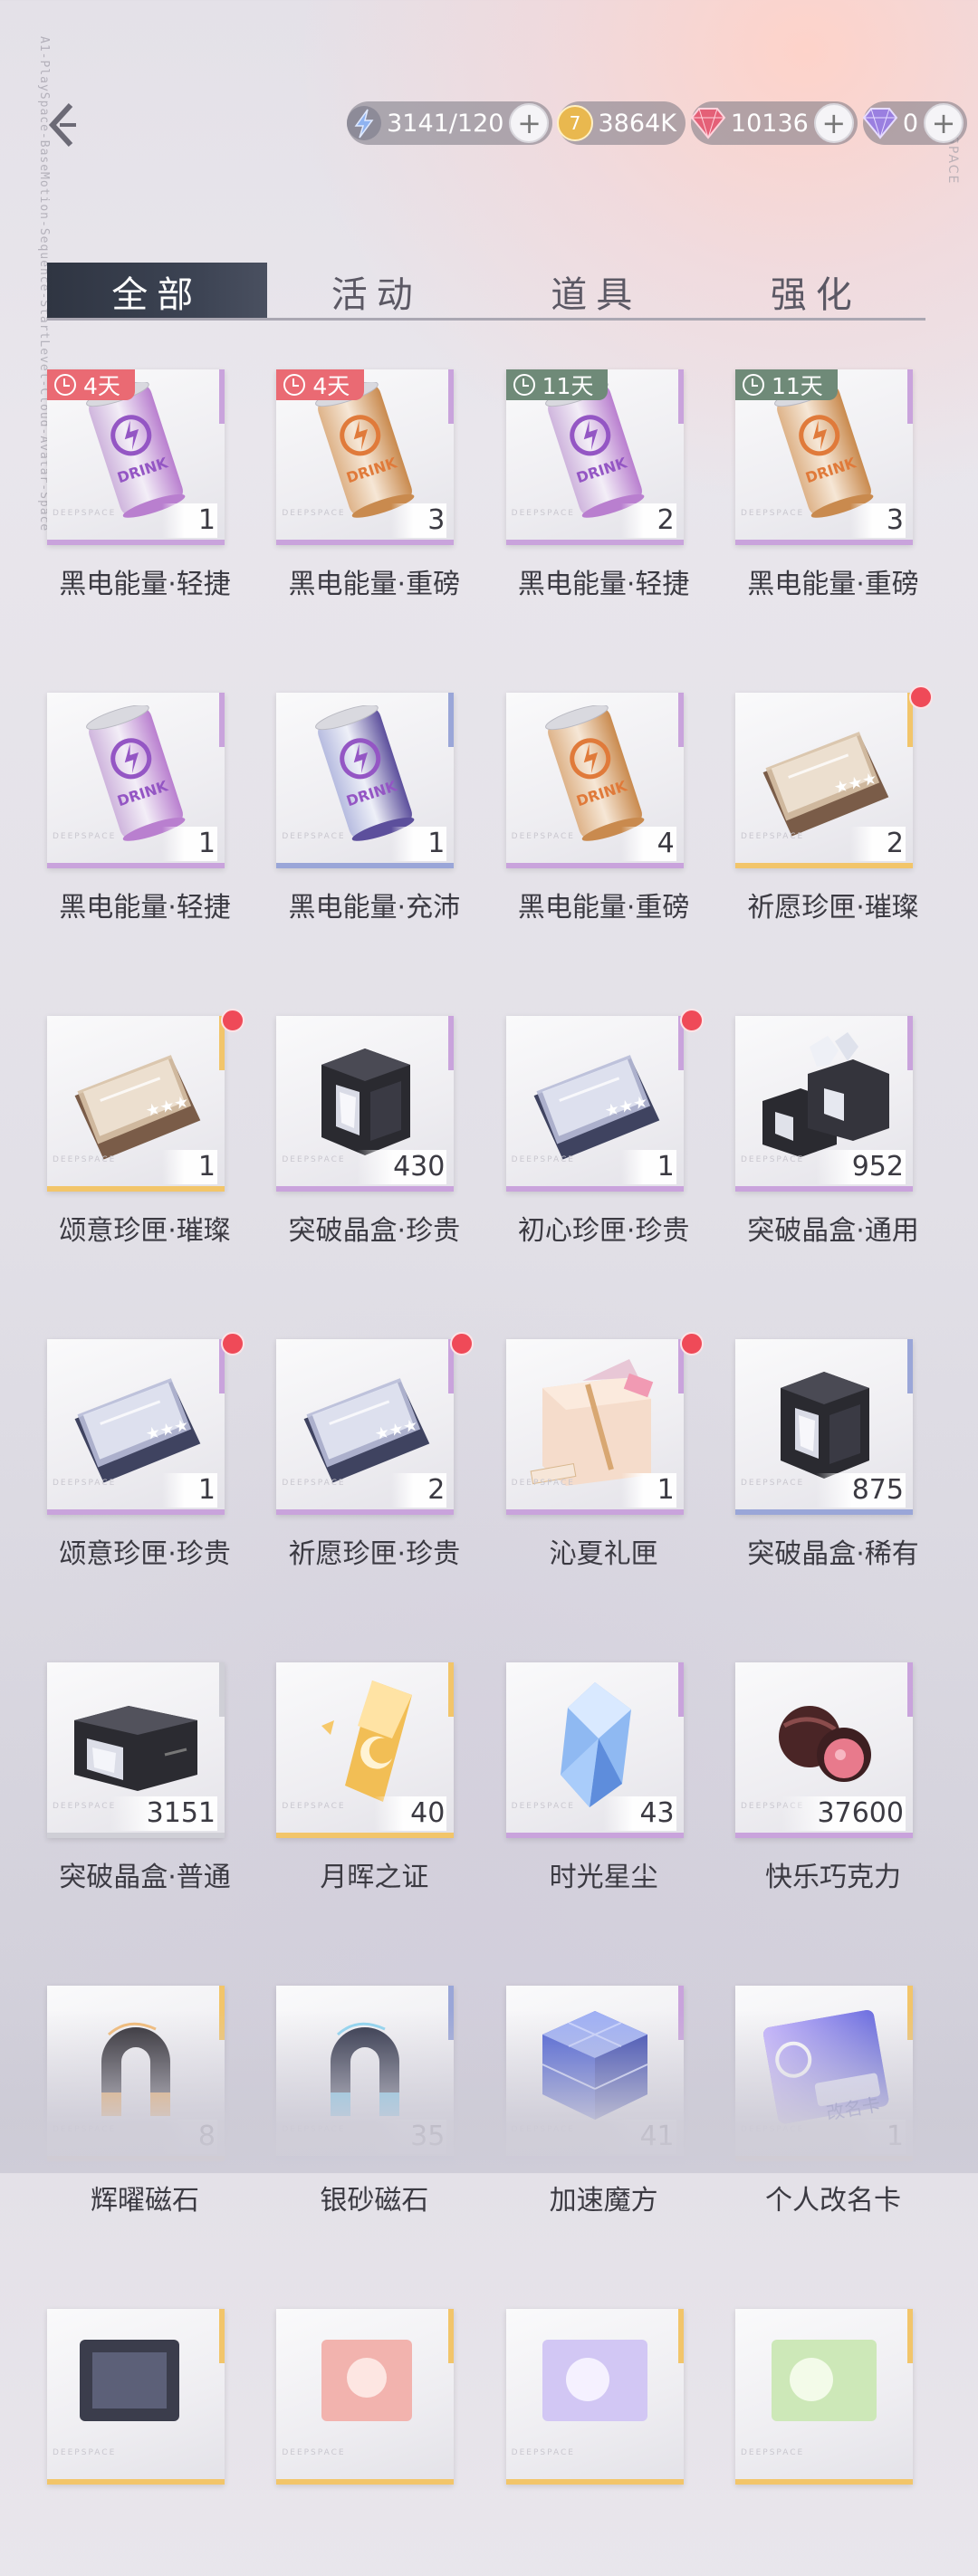  Describe the element at coordinates (604, 1451) in the screenshot. I see `inventory-item: DEEPSPACE 1 沁夏礼匣` at that location.